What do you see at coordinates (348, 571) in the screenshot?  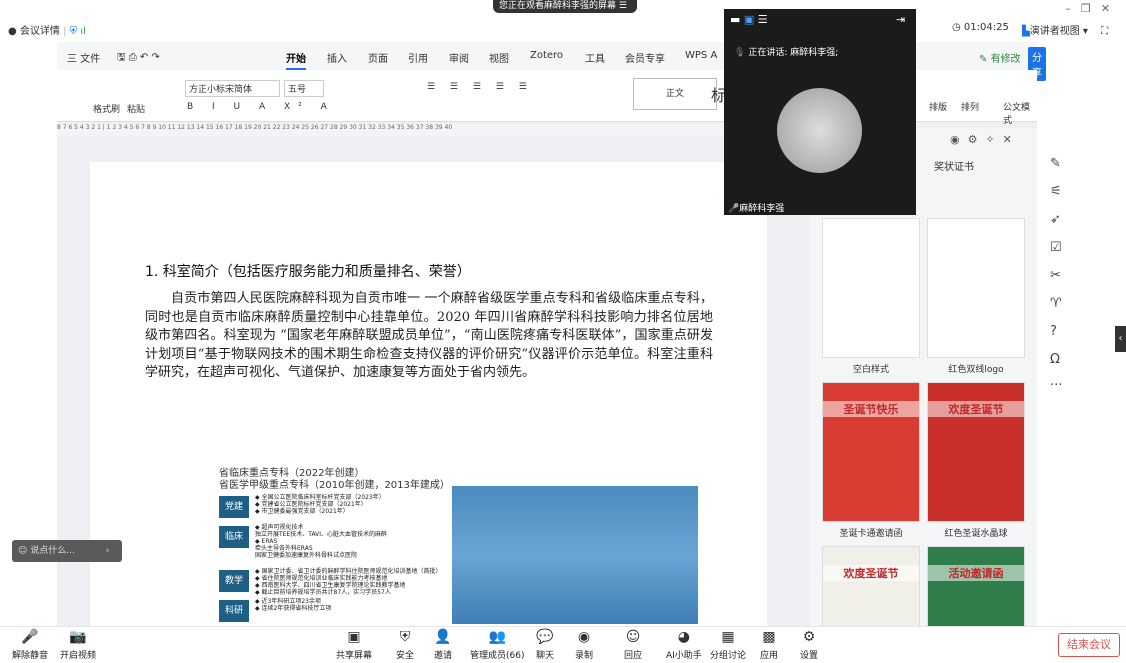 I see `image-category-line: ◆ 国家卫计委、省卫计委的麻醉学科住院医师规范化培训基地（首批）` at bounding box center [348, 571].